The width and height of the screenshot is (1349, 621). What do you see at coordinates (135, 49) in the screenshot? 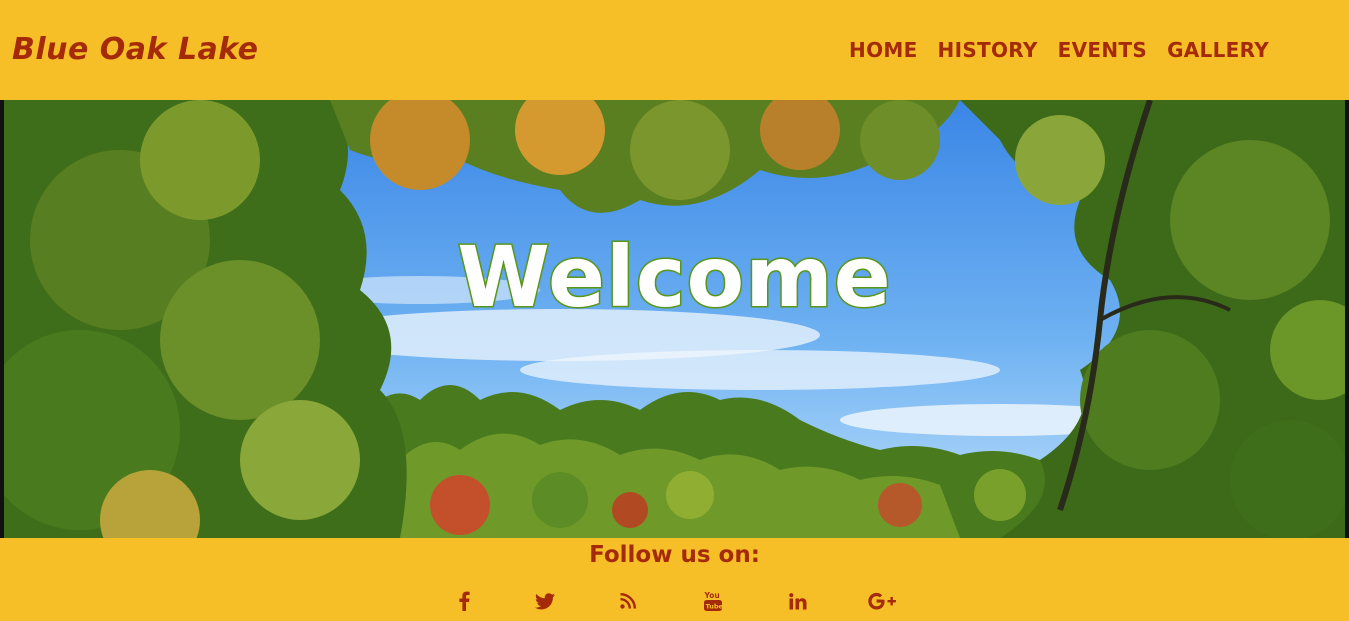
I see `site-logo-text: Blue Oak Lake` at bounding box center [135, 49].